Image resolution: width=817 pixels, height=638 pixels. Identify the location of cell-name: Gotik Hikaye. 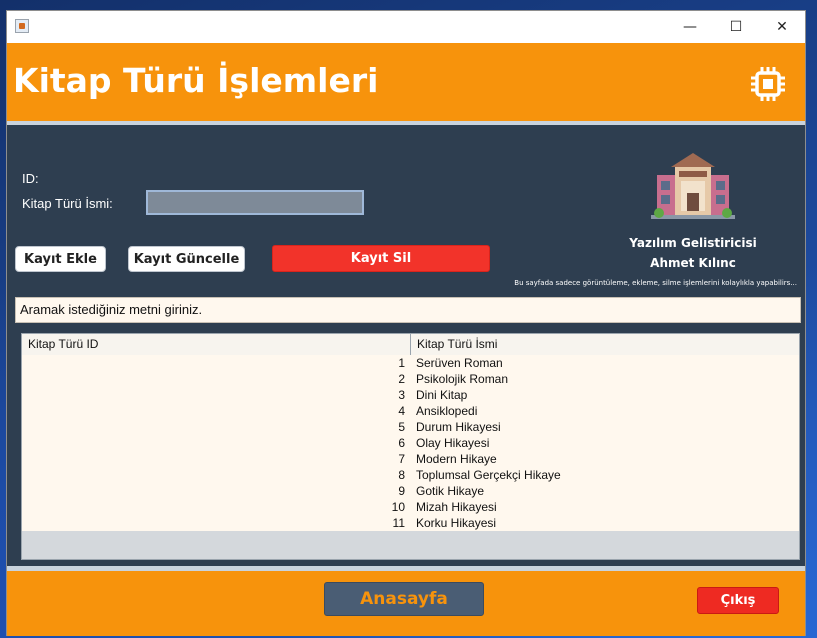
(450, 491).